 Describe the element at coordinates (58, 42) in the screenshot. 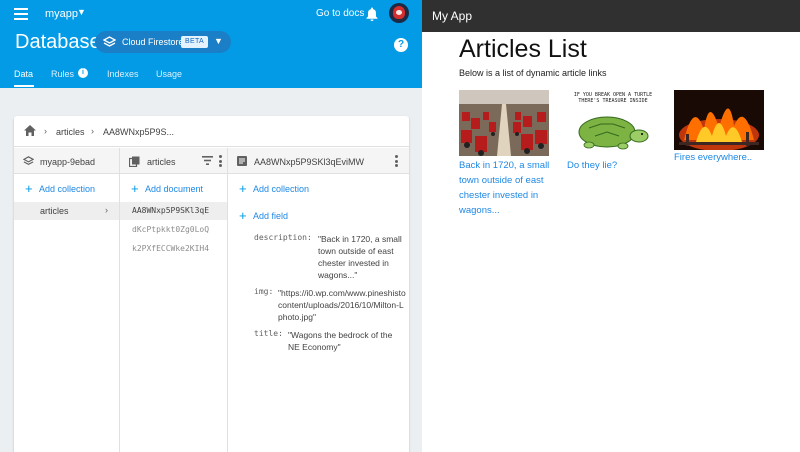

I see `page-title: Database` at that location.